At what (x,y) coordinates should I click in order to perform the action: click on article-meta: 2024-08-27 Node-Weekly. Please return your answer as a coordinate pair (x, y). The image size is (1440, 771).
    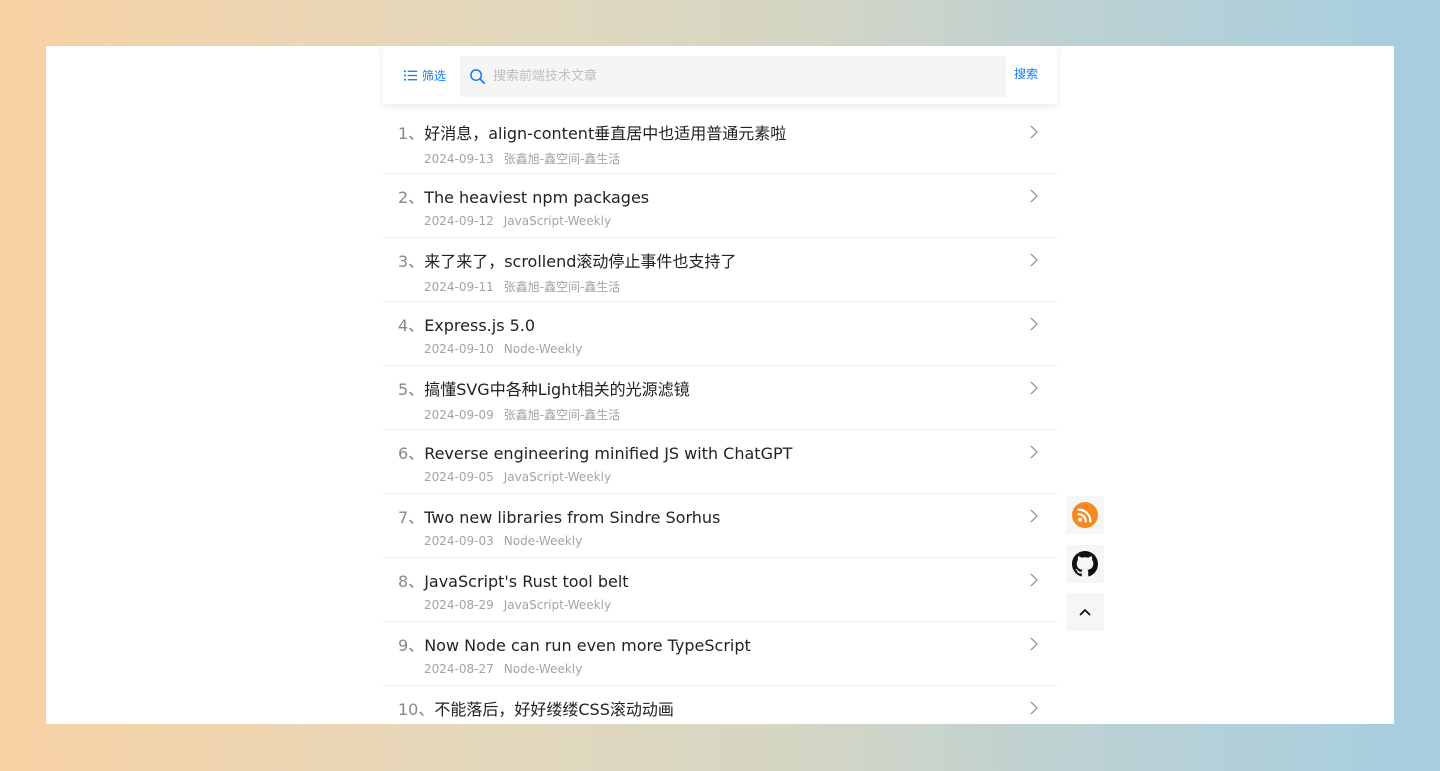
    Looking at the image, I should click on (503, 669).